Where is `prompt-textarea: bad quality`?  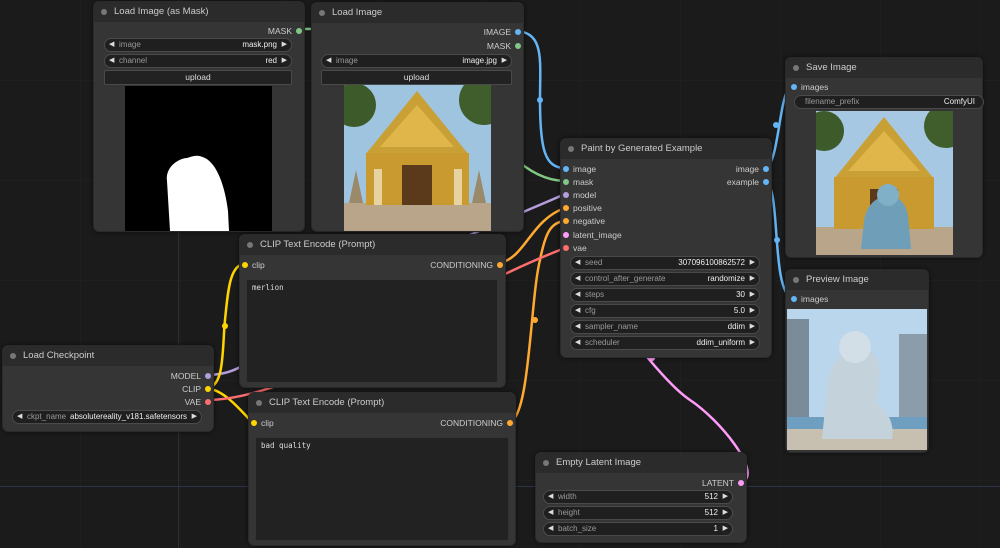
prompt-textarea: bad quality is located at coordinates (382, 489).